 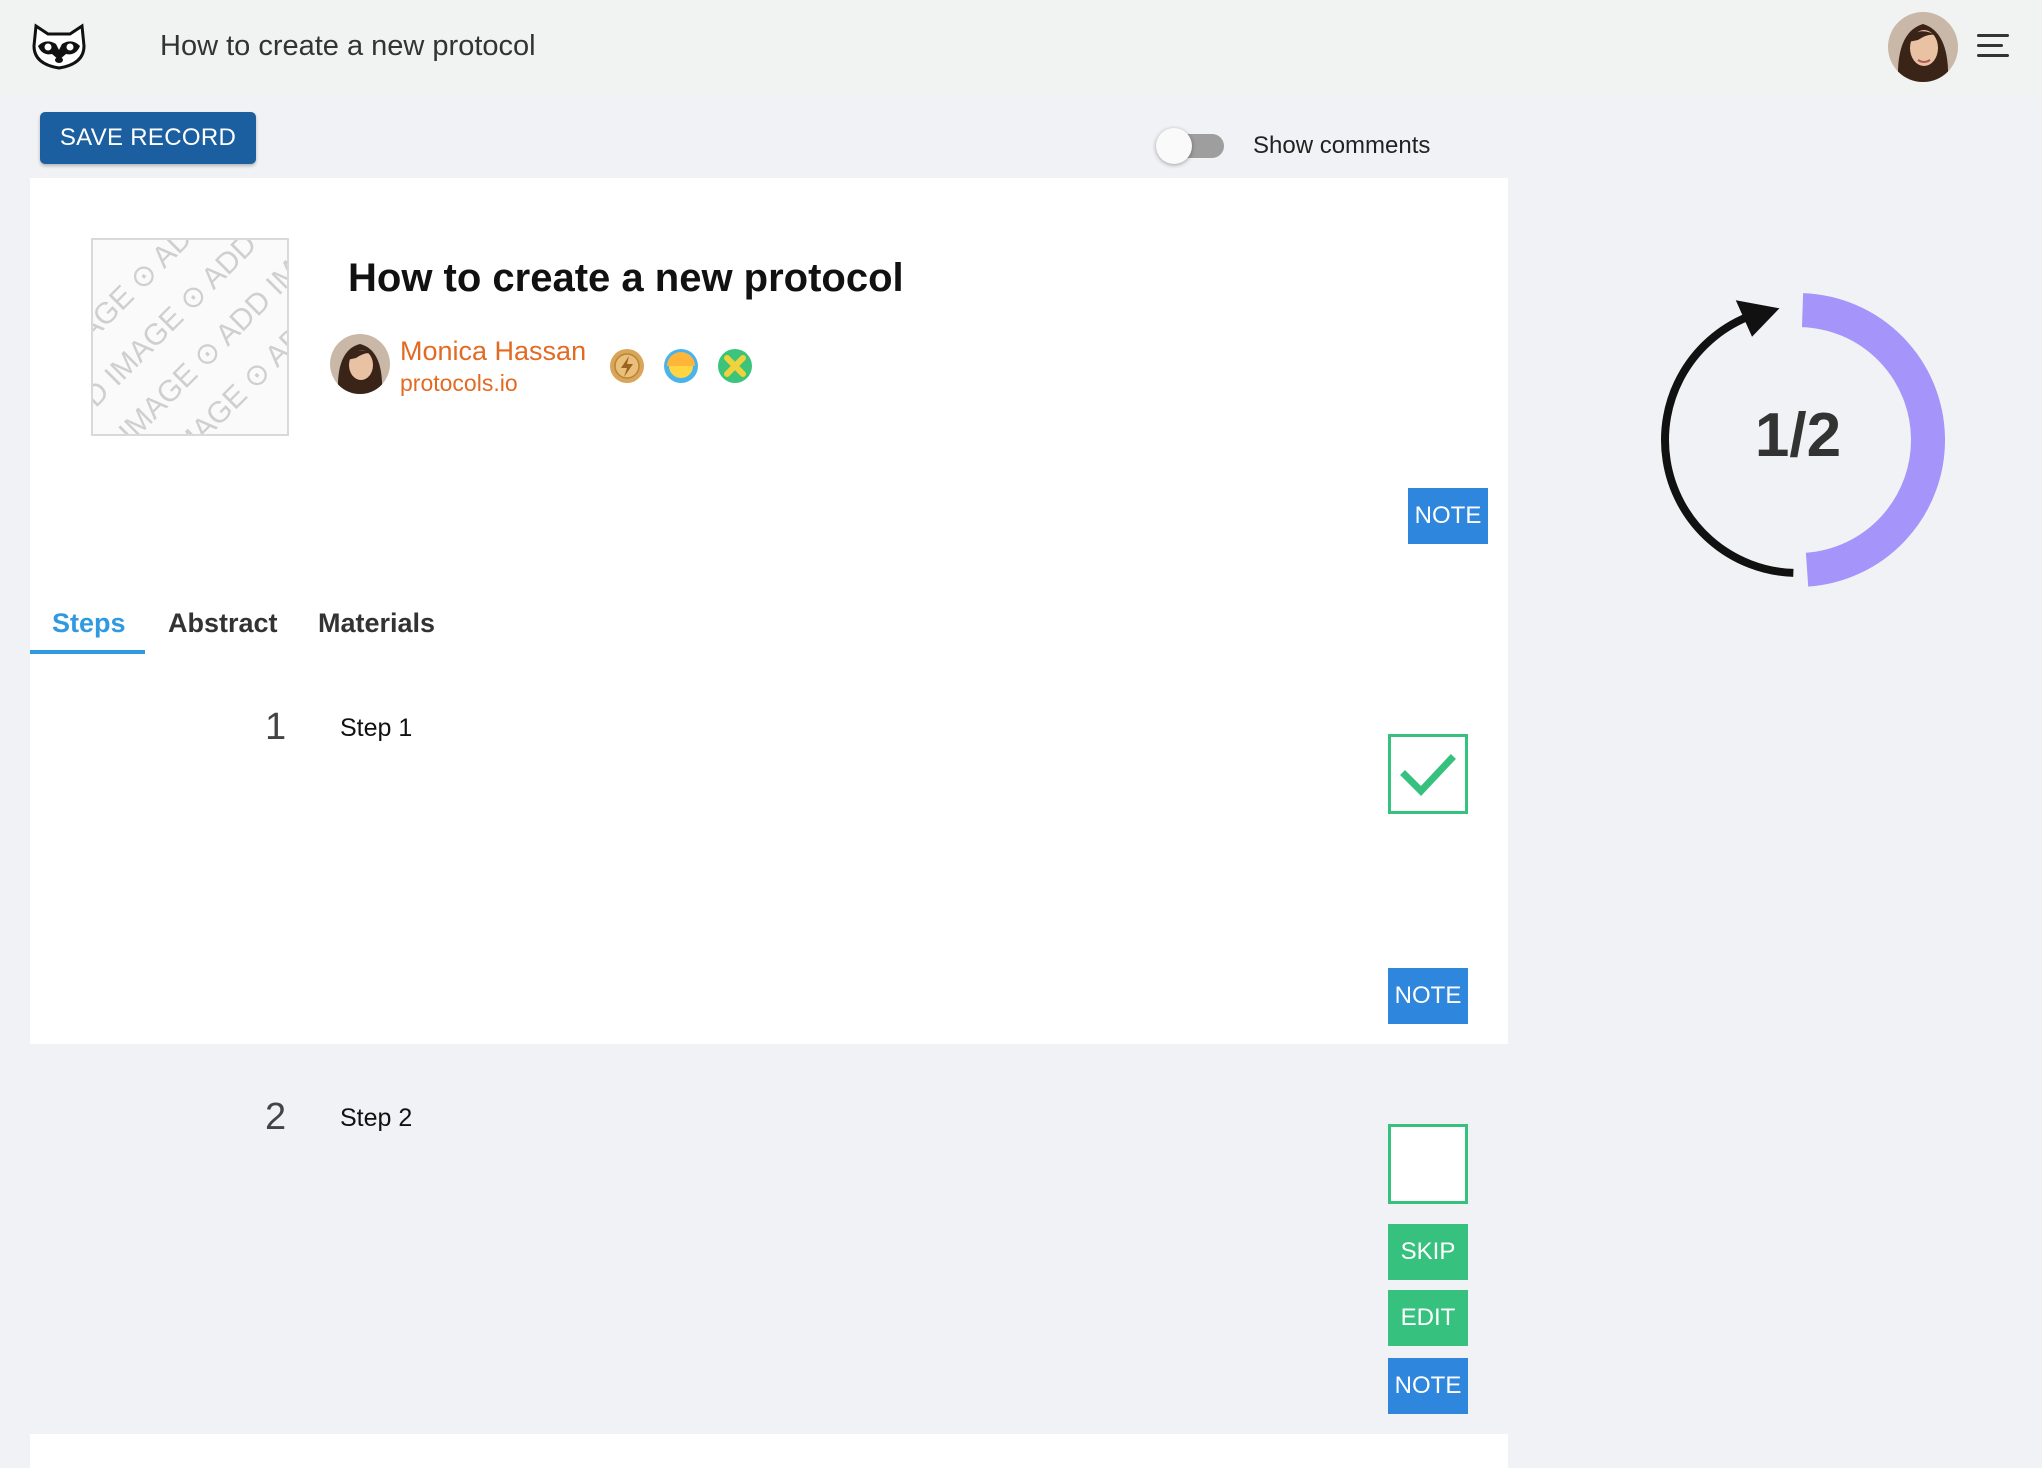 What do you see at coordinates (59, 46) in the screenshot?
I see `raccoon-logo-icon` at bounding box center [59, 46].